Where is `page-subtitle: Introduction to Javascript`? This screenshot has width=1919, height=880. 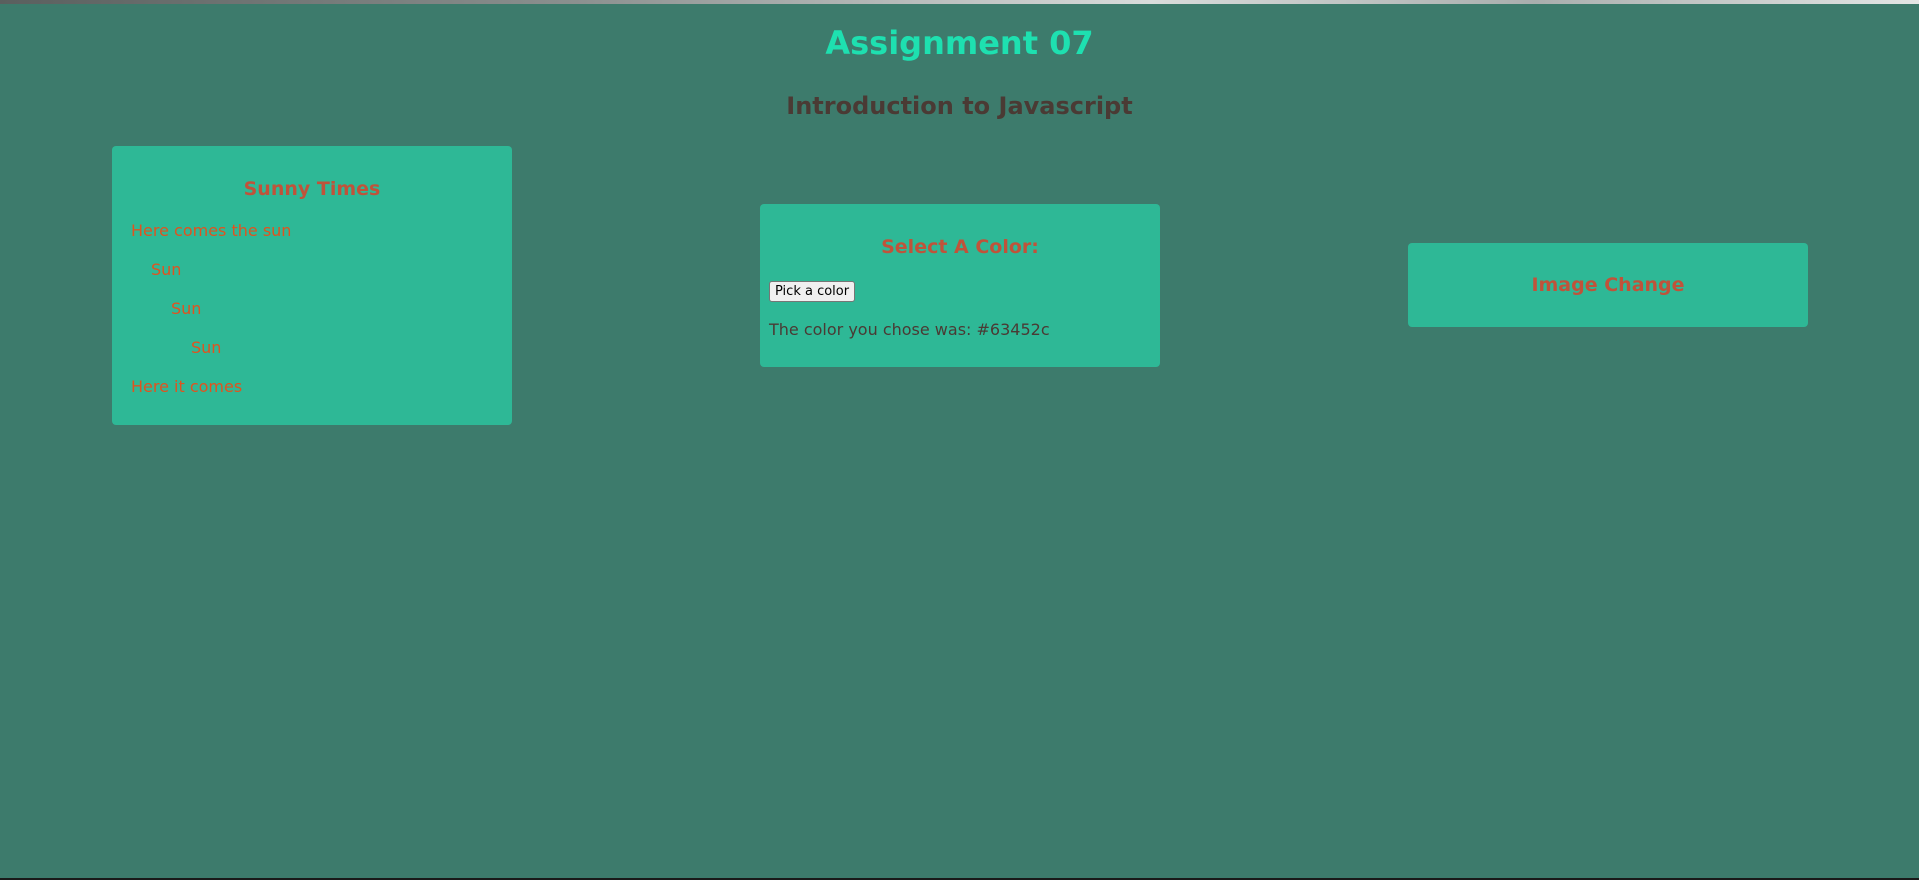
page-subtitle: Introduction to Javascript is located at coordinates (959, 106).